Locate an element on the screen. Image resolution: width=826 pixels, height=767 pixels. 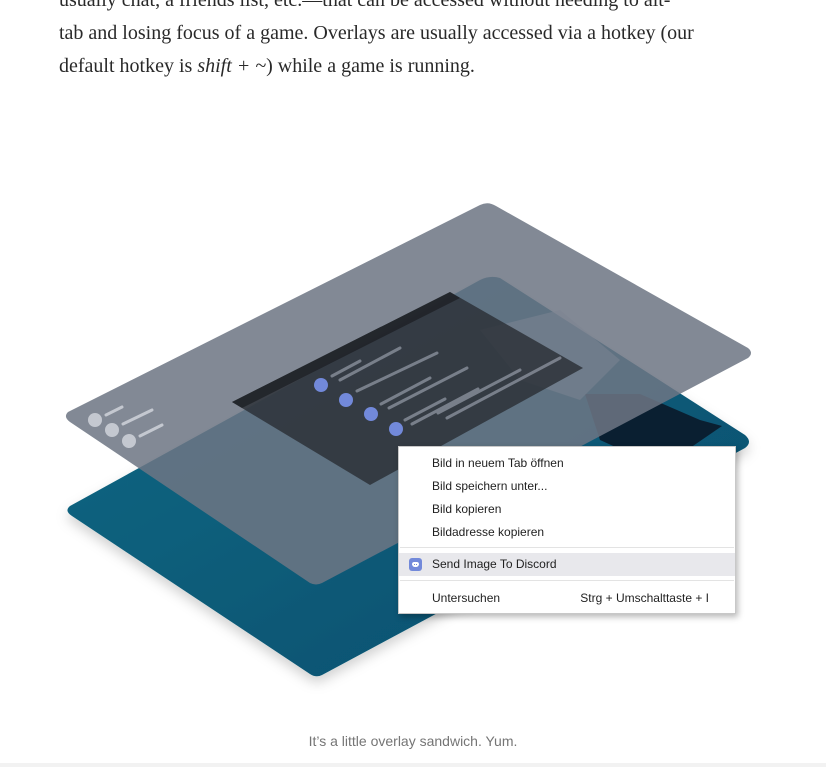
menu-item-label: Bild kopieren is located at coordinates (467, 509).